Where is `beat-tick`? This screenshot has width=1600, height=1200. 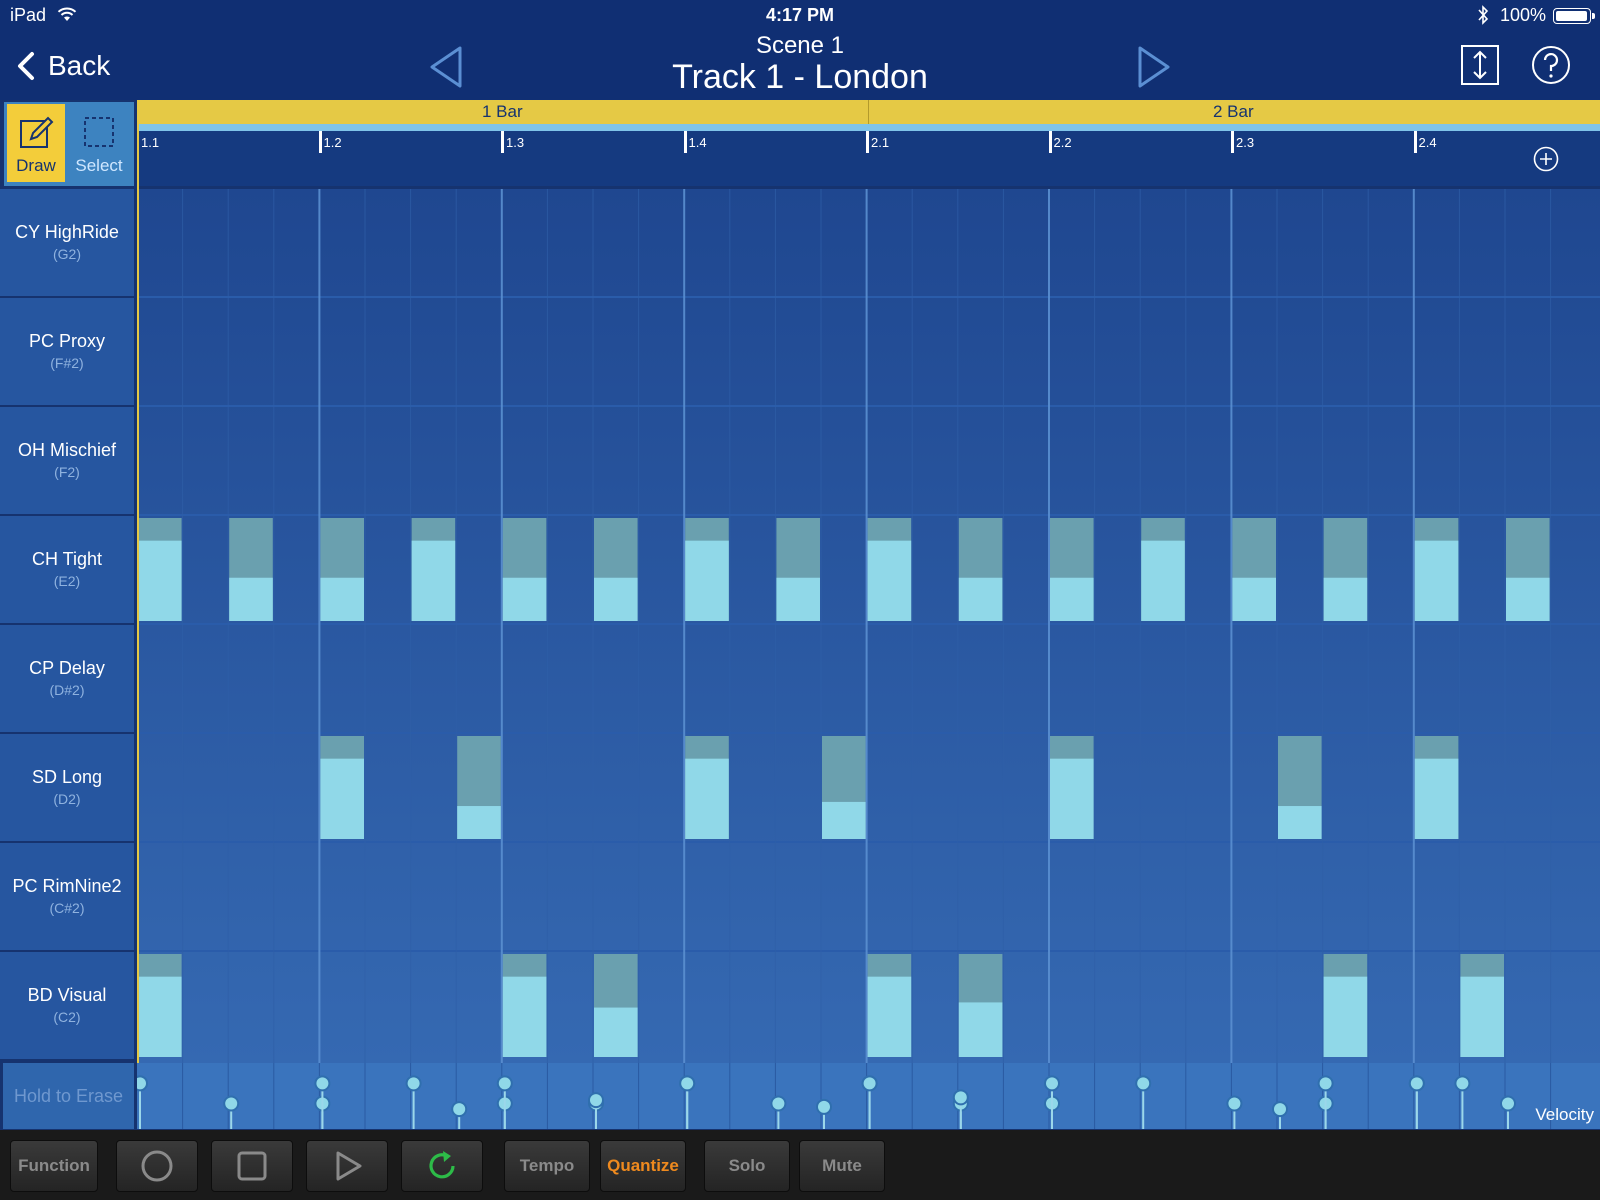 beat-tick is located at coordinates (685, 142).